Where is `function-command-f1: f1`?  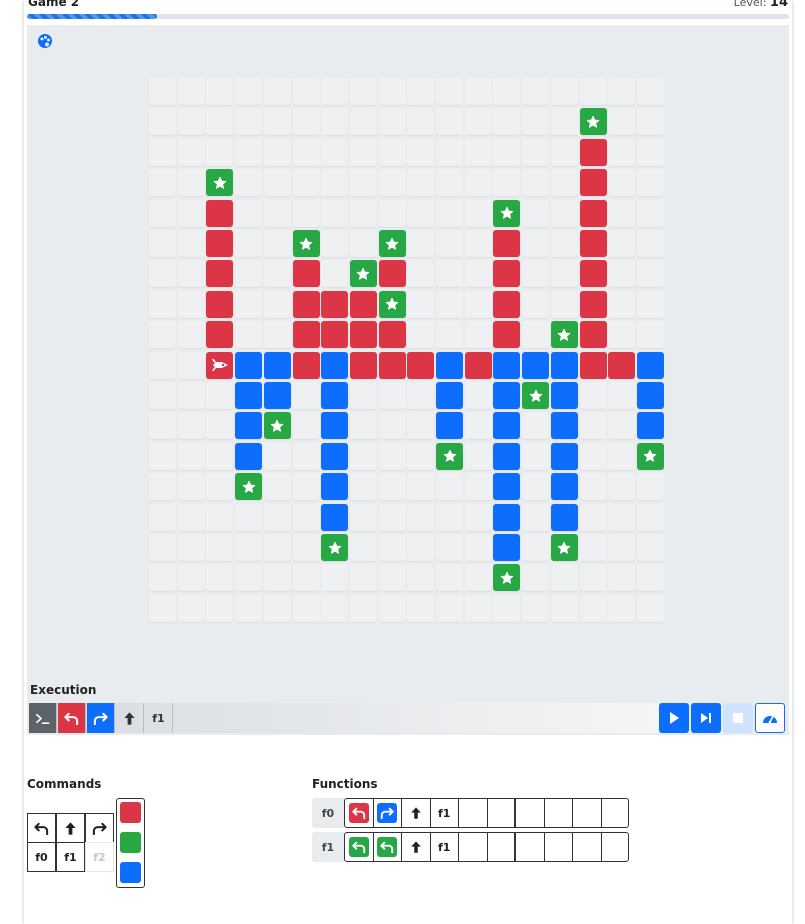
function-command-f1: f1 is located at coordinates (70, 857).